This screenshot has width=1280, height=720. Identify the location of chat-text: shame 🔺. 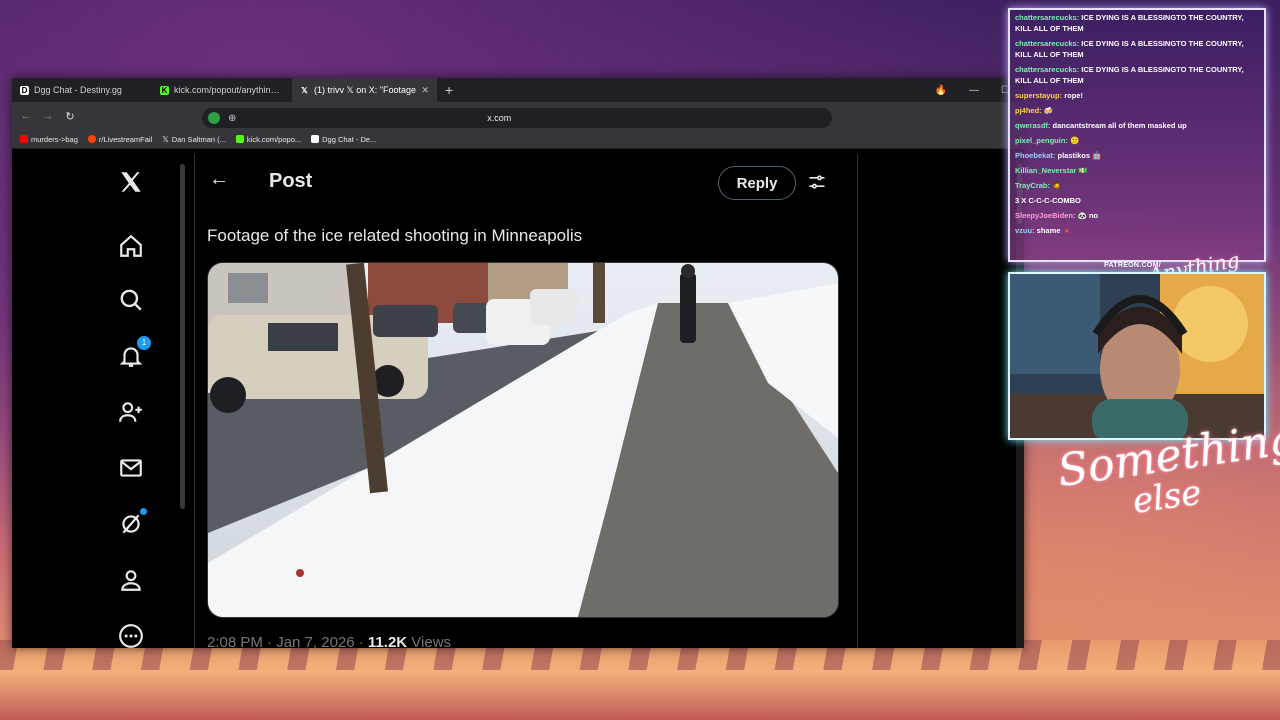
(1053, 230).